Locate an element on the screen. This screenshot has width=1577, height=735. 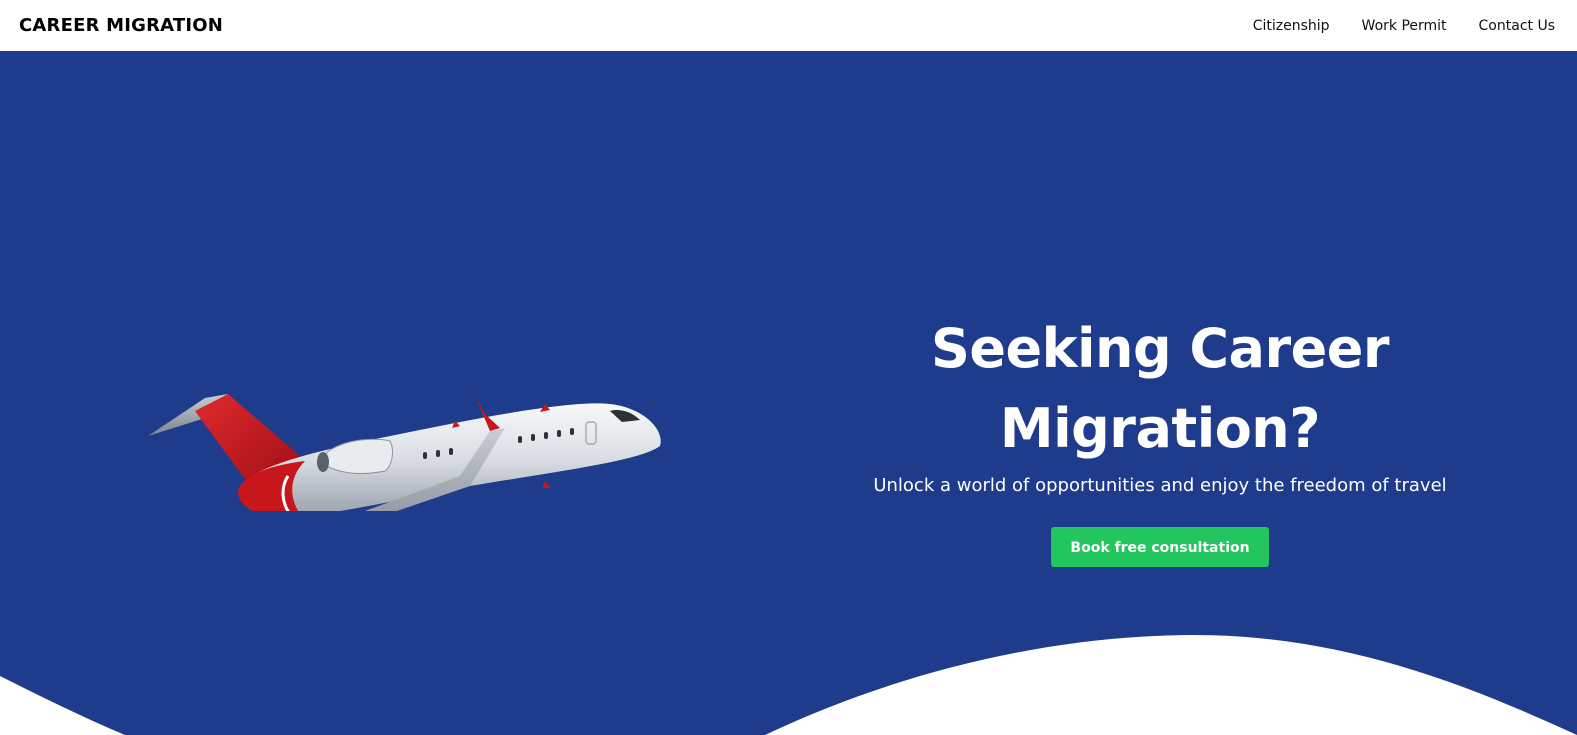
brand-logo-text: CAREER MIGRATION is located at coordinates (121, 25).